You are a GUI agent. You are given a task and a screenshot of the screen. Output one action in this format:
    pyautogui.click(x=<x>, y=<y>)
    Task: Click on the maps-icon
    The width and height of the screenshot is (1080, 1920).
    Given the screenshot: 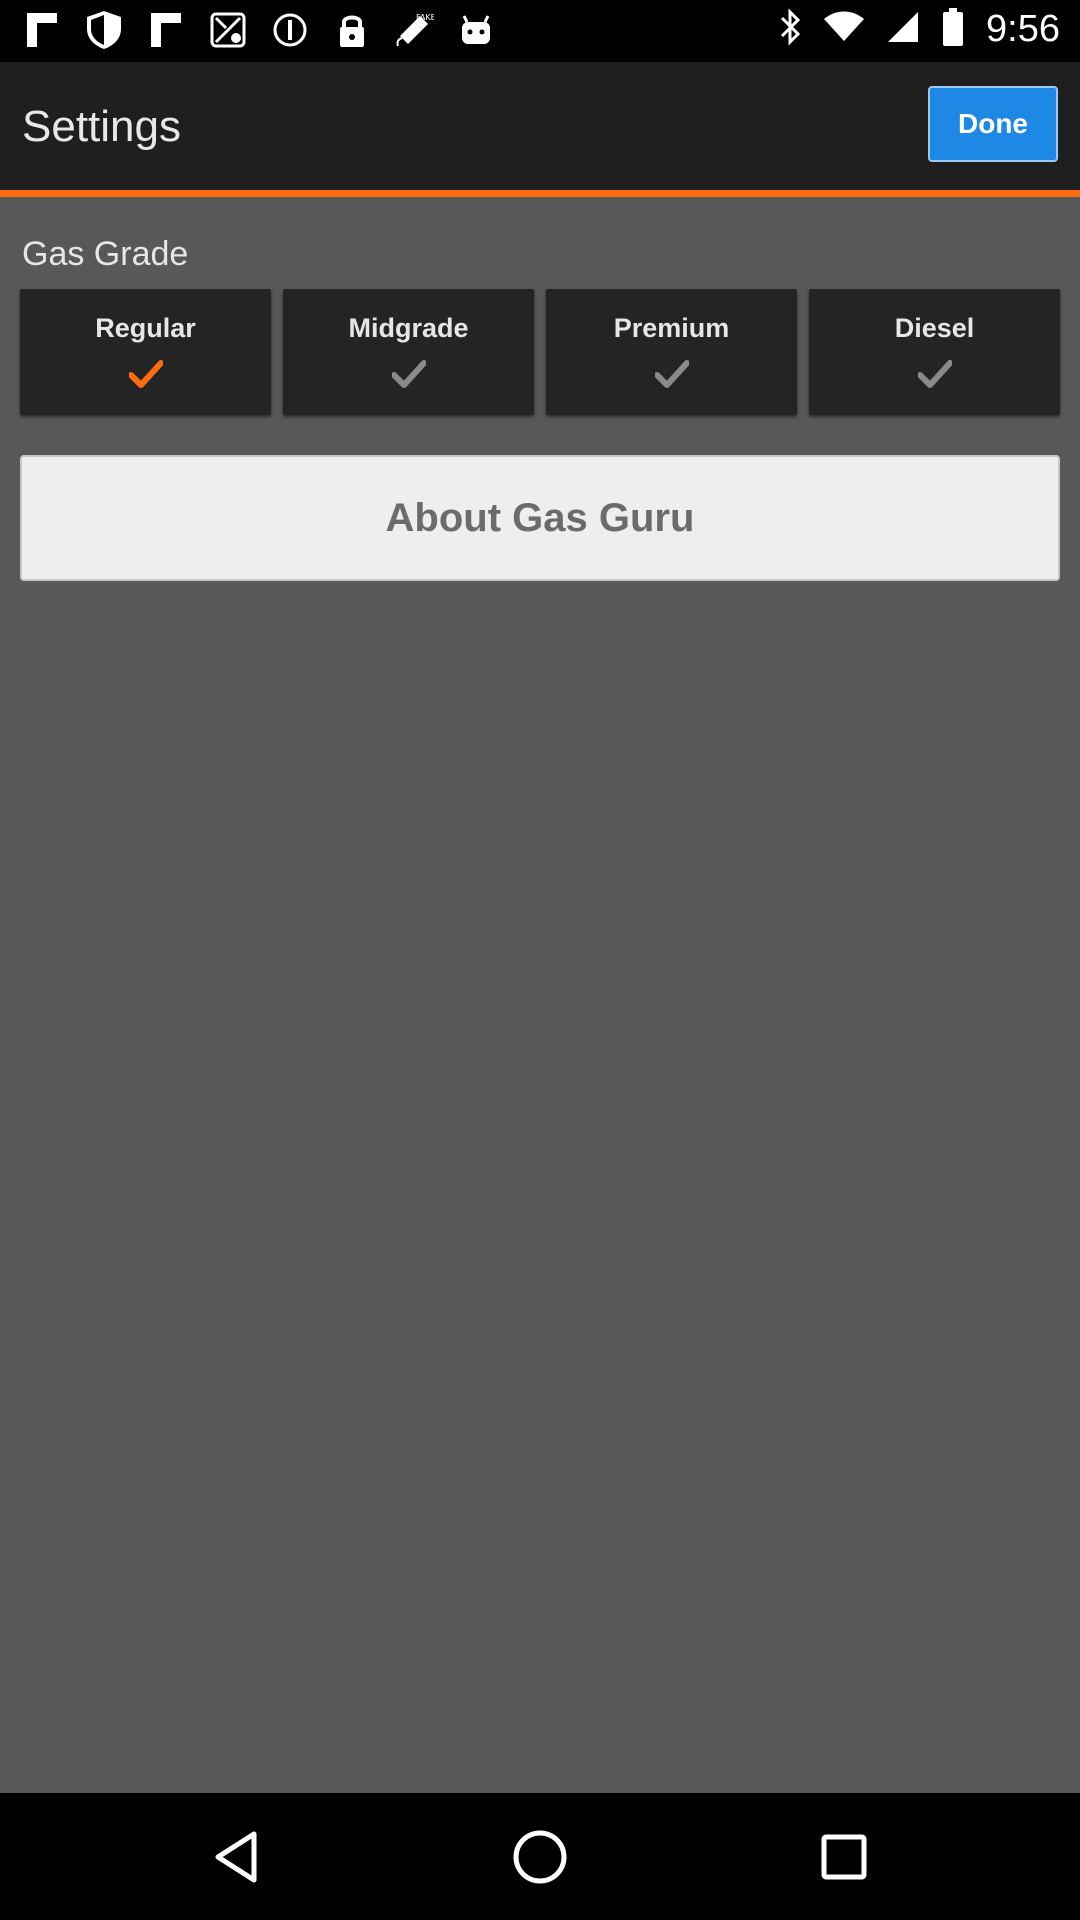 What is the action you would take?
    pyautogui.click(x=228, y=30)
    